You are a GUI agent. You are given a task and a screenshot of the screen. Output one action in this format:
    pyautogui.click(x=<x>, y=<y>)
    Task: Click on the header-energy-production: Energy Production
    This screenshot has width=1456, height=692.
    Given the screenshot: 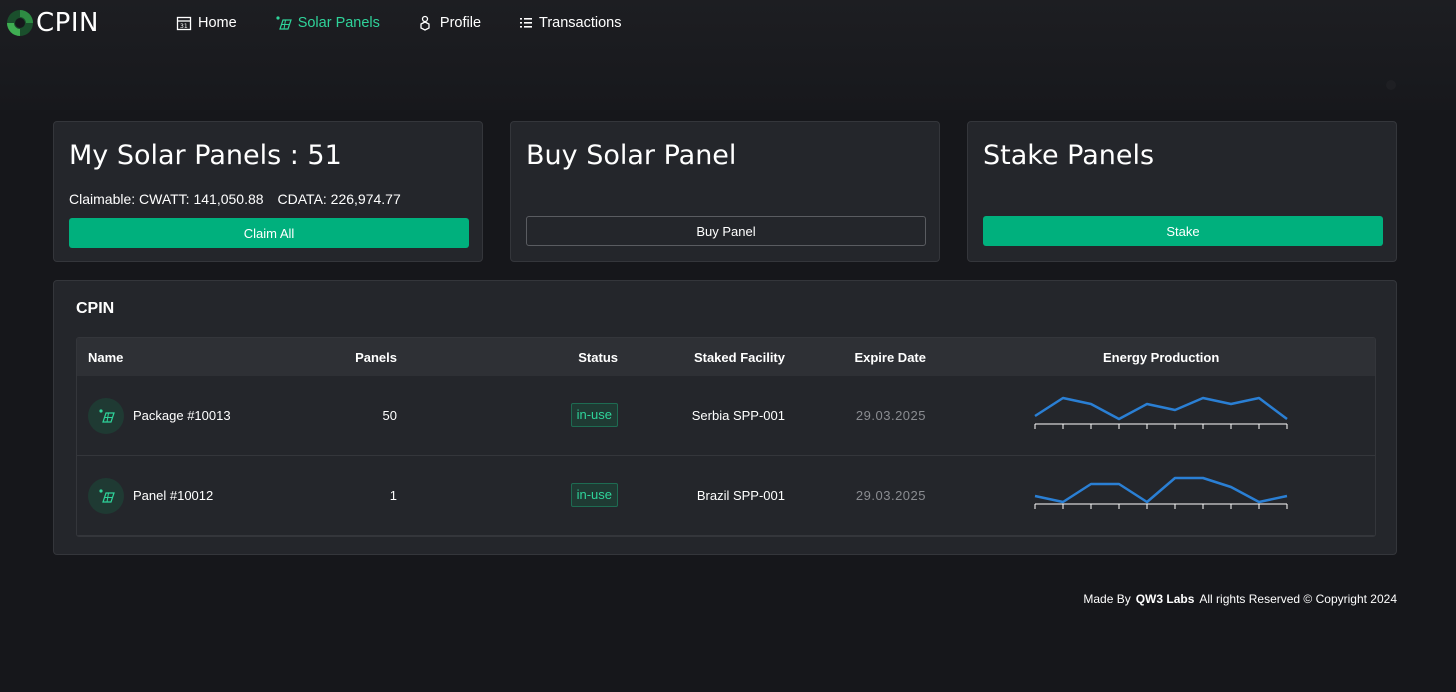 What is the action you would take?
    pyautogui.click(x=1161, y=357)
    